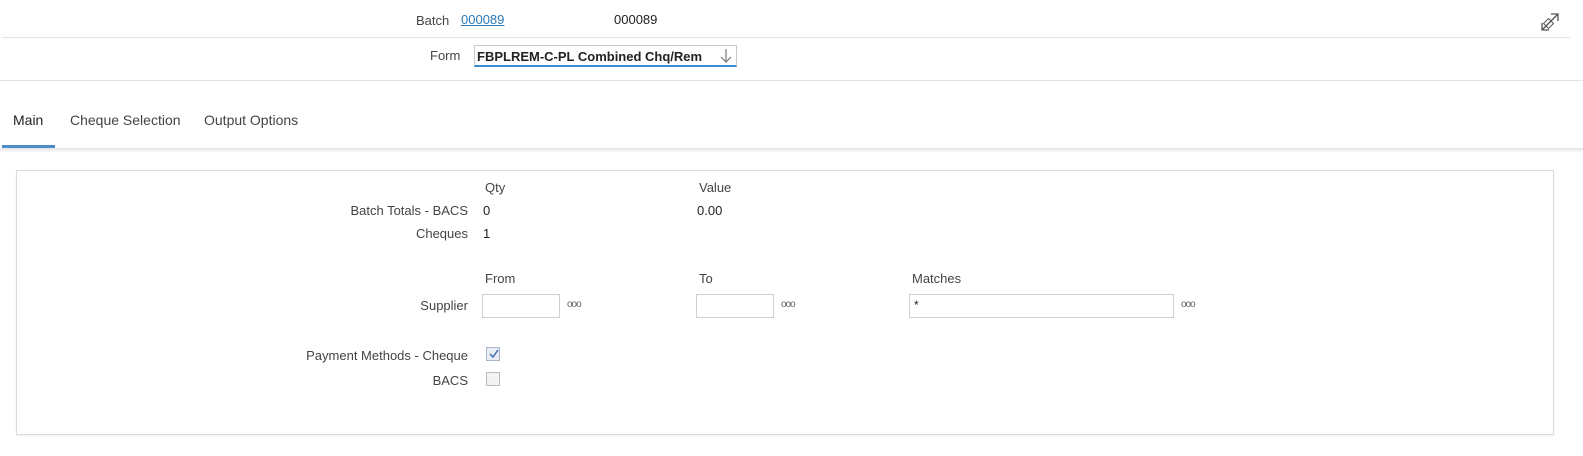  I want to click on cheques-label: Cheques, so click(441, 233).